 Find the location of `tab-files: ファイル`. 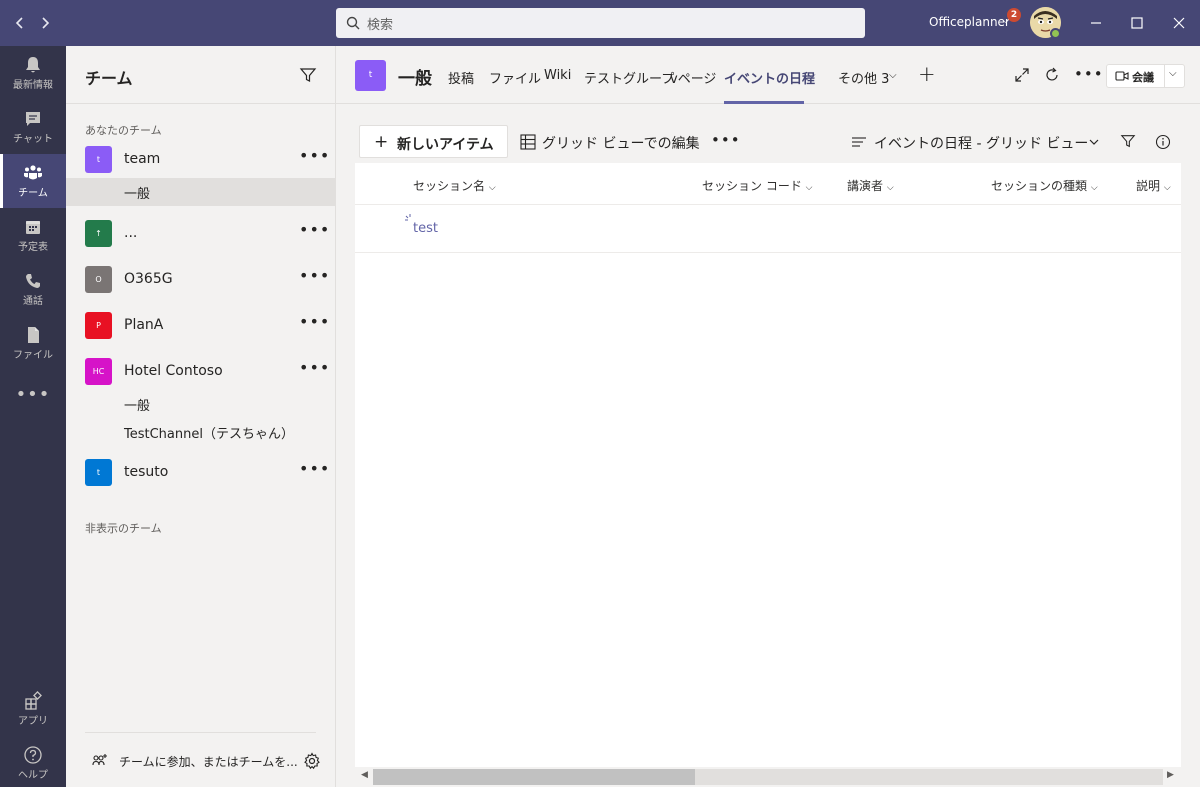

tab-files: ファイル is located at coordinates (515, 77).